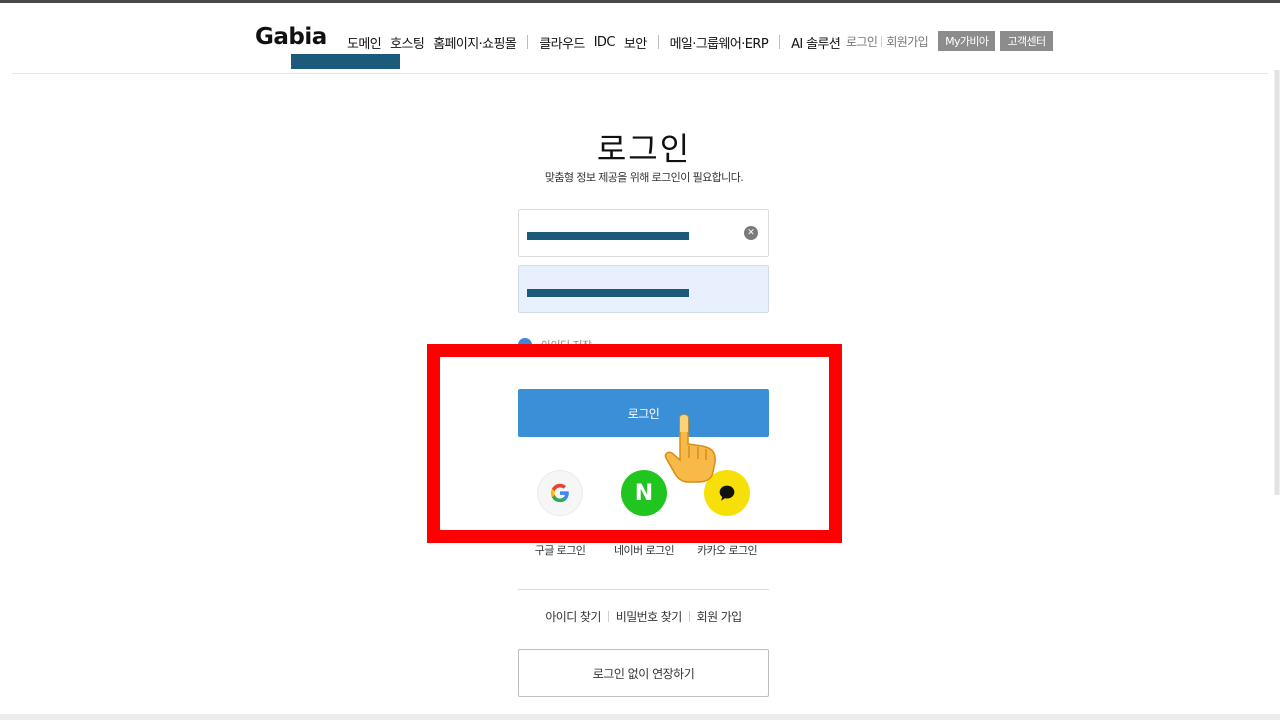  I want to click on nav-item-7: 메일·그룹웨어·ERP, so click(719, 42).